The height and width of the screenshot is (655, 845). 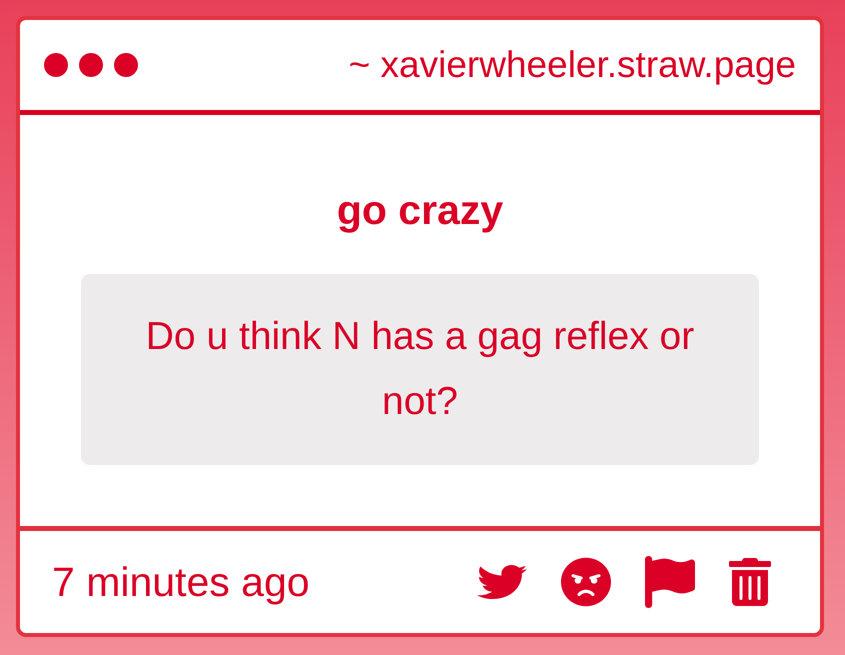 I want to click on page-address: ~ xavierwheeler.straw.page, so click(x=572, y=65).